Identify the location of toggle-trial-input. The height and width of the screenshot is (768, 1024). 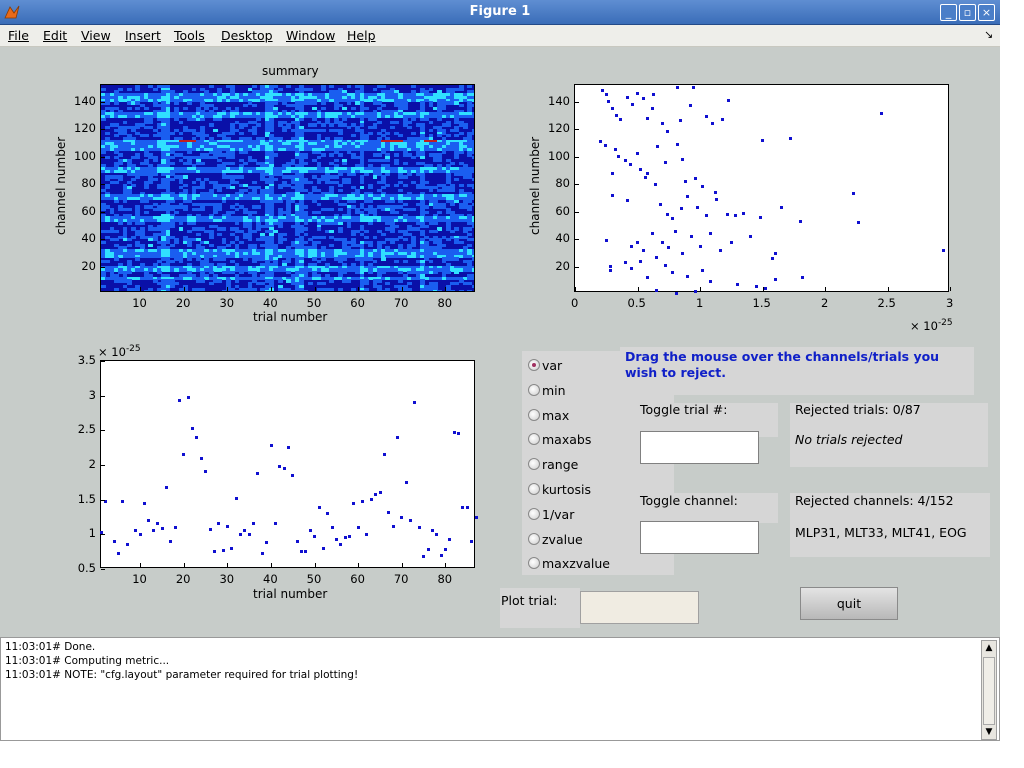
(699, 447).